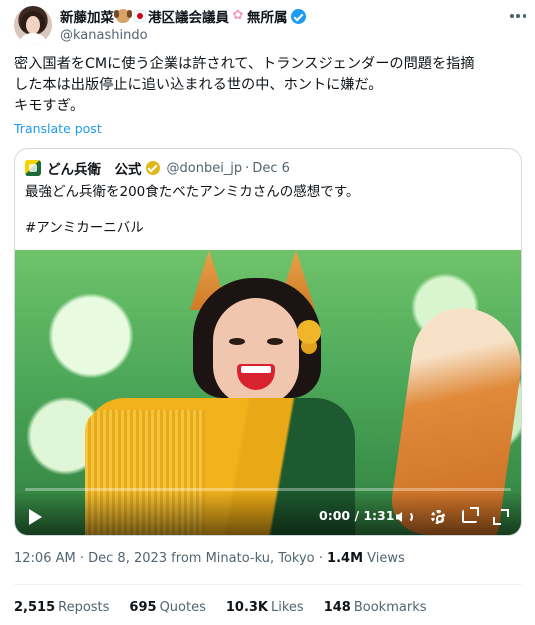 This screenshot has width=535, height=625. Describe the element at coordinates (123, 16) in the screenshot. I see `dog-emoji-icon` at that location.